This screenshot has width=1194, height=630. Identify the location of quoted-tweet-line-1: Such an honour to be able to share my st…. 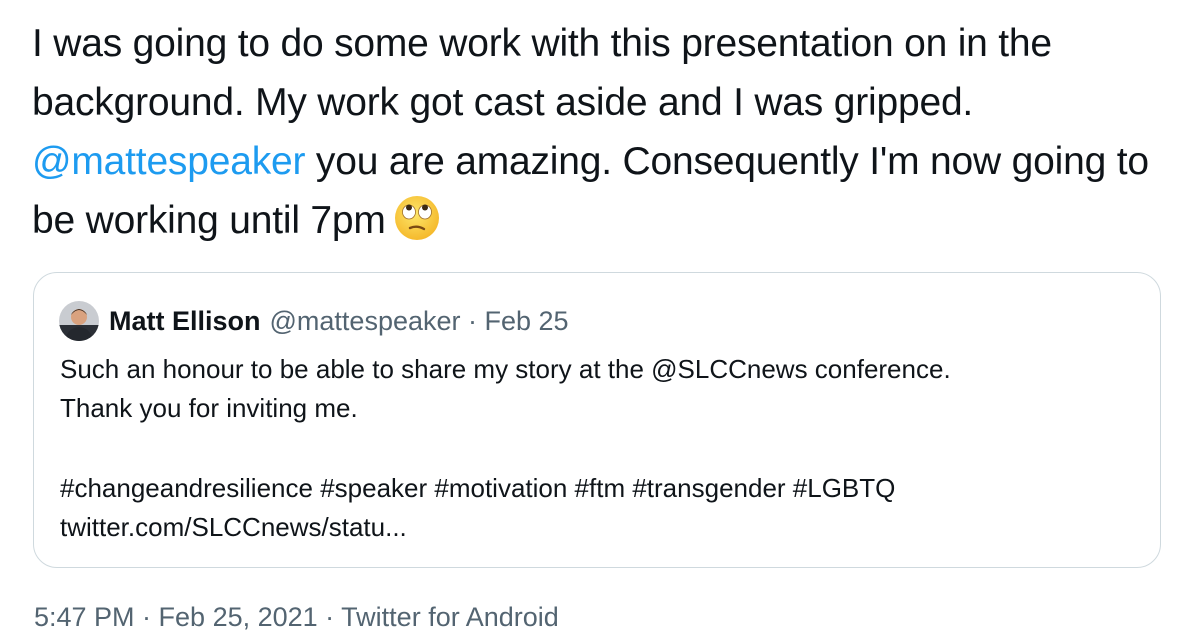
(505, 369).